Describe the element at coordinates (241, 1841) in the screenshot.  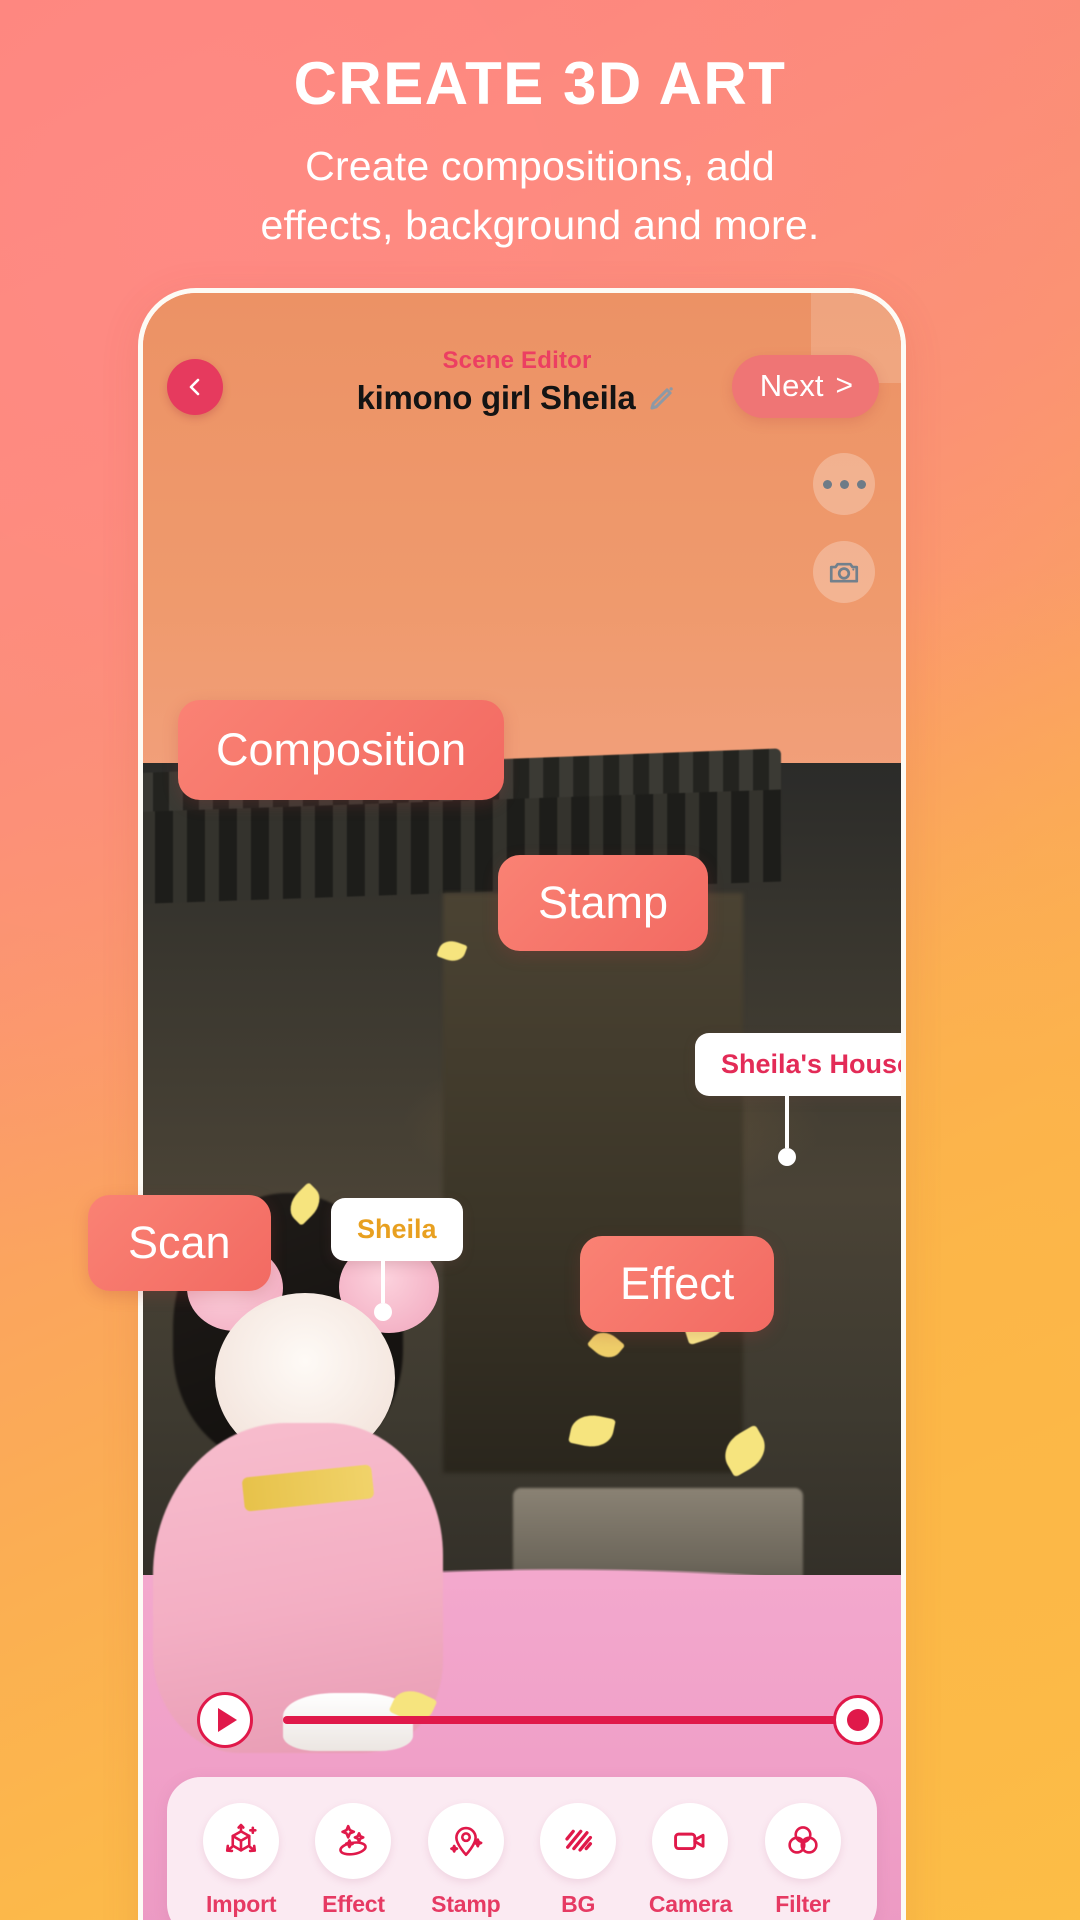
I see `import-3d-cube-icon` at that location.